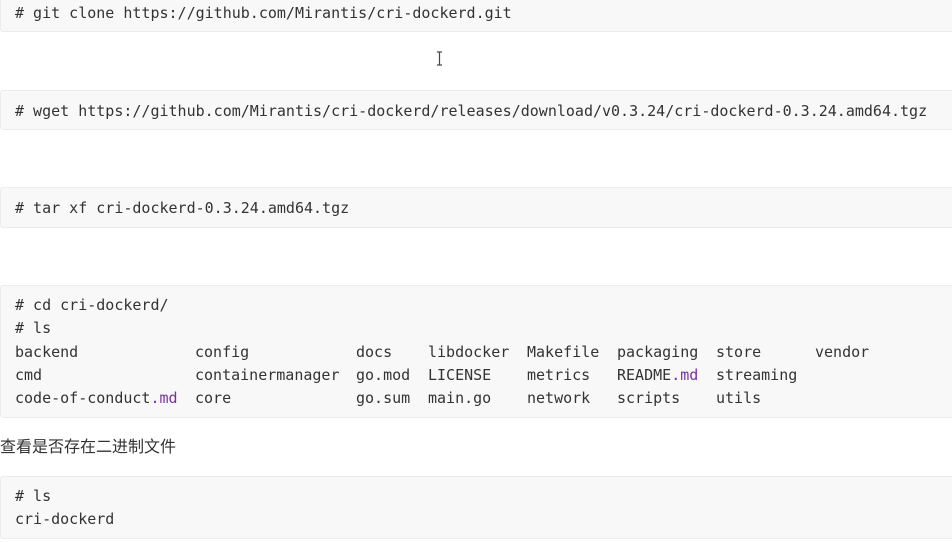 Image resolution: width=952 pixels, height=542 pixels. Describe the element at coordinates (460, 398) in the screenshot. I see `file-entry: main.go` at that location.